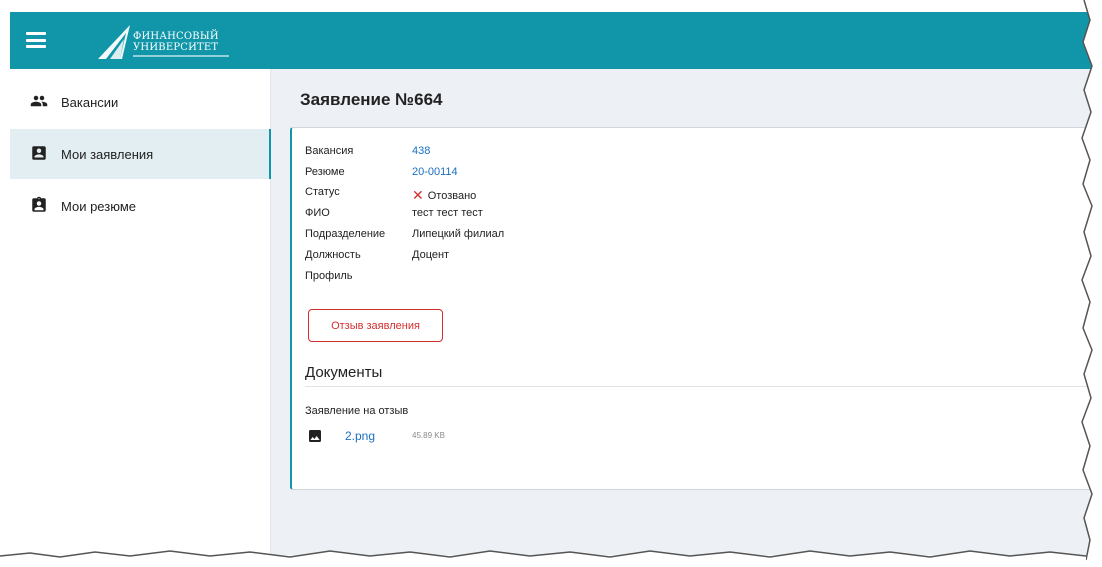 The width and height of the screenshot is (1102, 567). I want to click on sidebar-item-vacancies: Вакансии, so click(140, 102).